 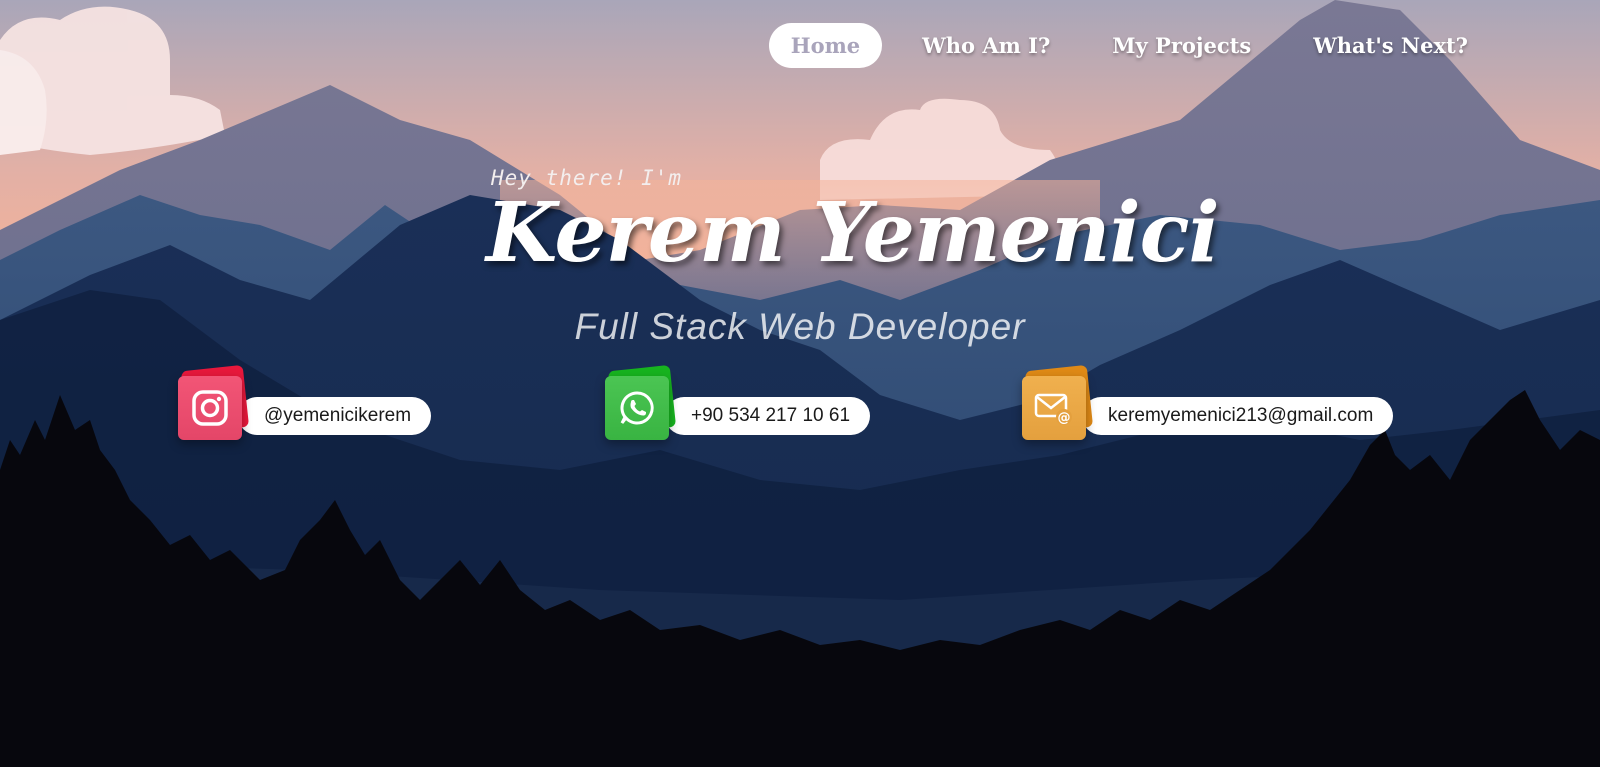 What do you see at coordinates (986, 45) in the screenshot?
I see `nav-who-am-i: Who Am I?` at bounding box center [986, 45].